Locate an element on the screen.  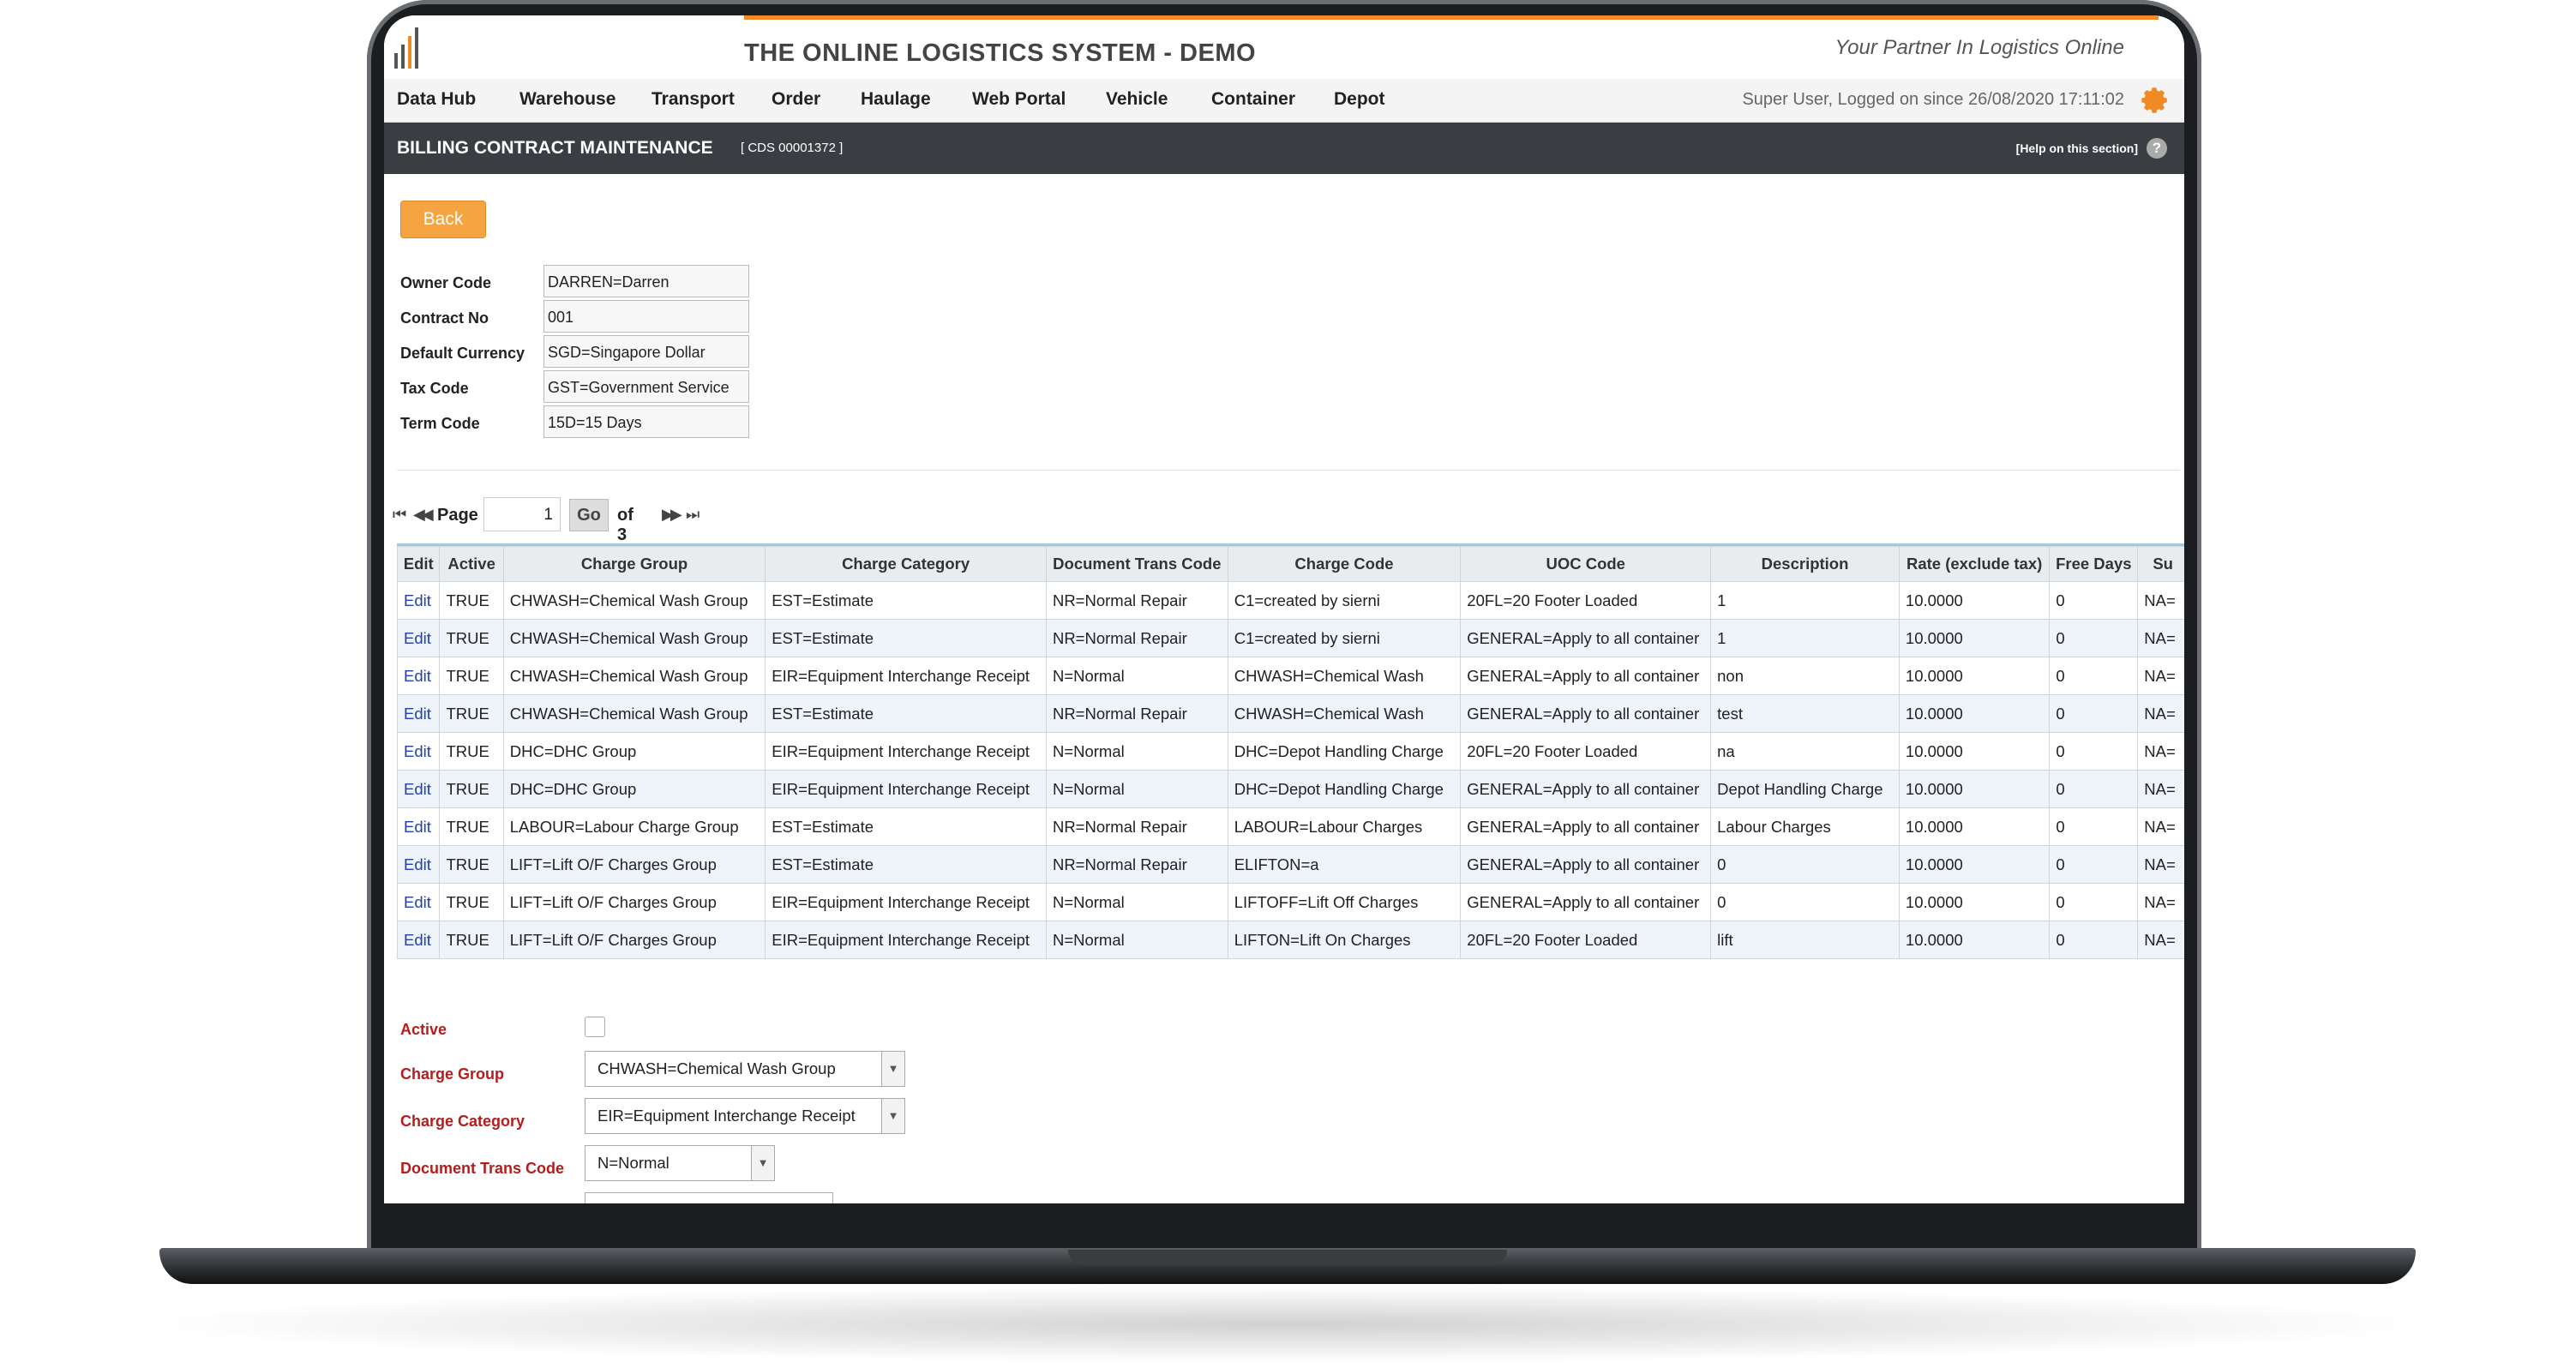
nav-item-data-hub: Data Hub is located at coordinates (436, 99).